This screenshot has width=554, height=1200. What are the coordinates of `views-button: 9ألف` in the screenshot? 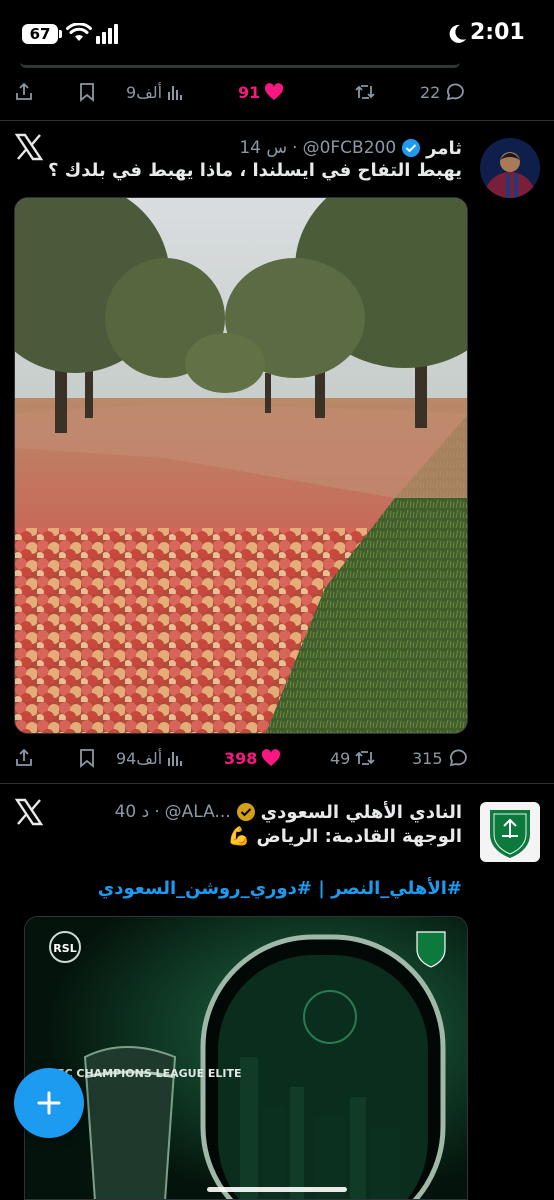 It's located at (155, 92).